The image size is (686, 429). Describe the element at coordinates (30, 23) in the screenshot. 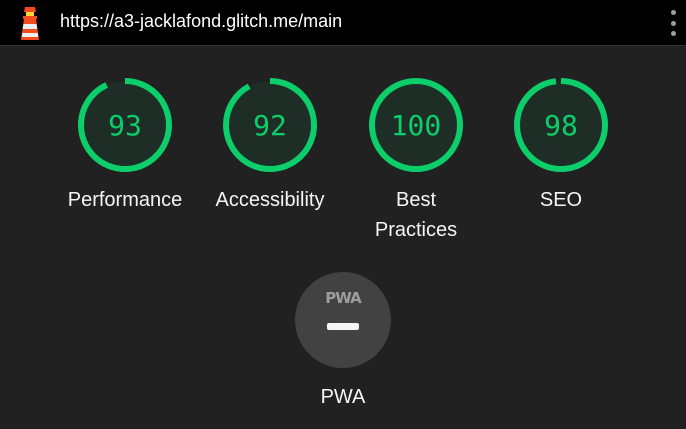

I see `lighthouse-icon` at that location.